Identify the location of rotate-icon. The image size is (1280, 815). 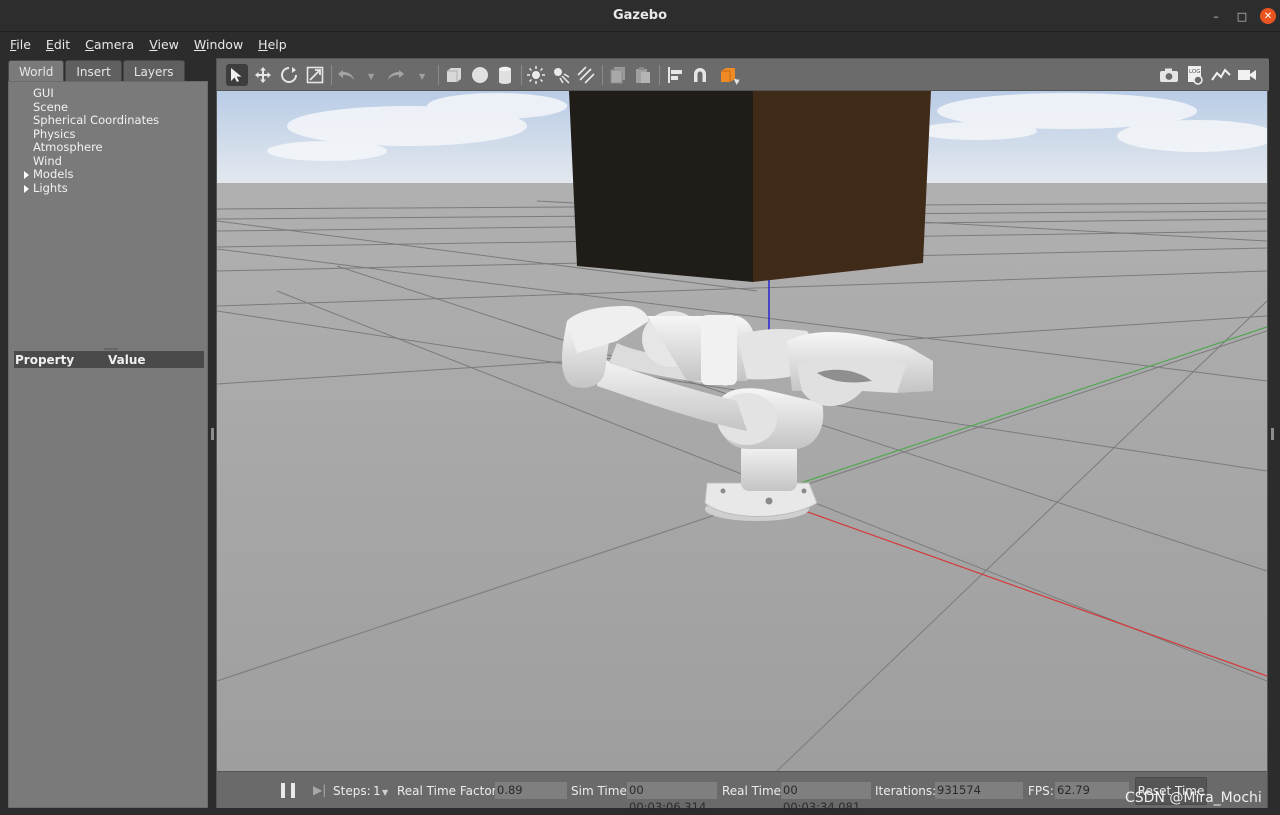
(289, 75).